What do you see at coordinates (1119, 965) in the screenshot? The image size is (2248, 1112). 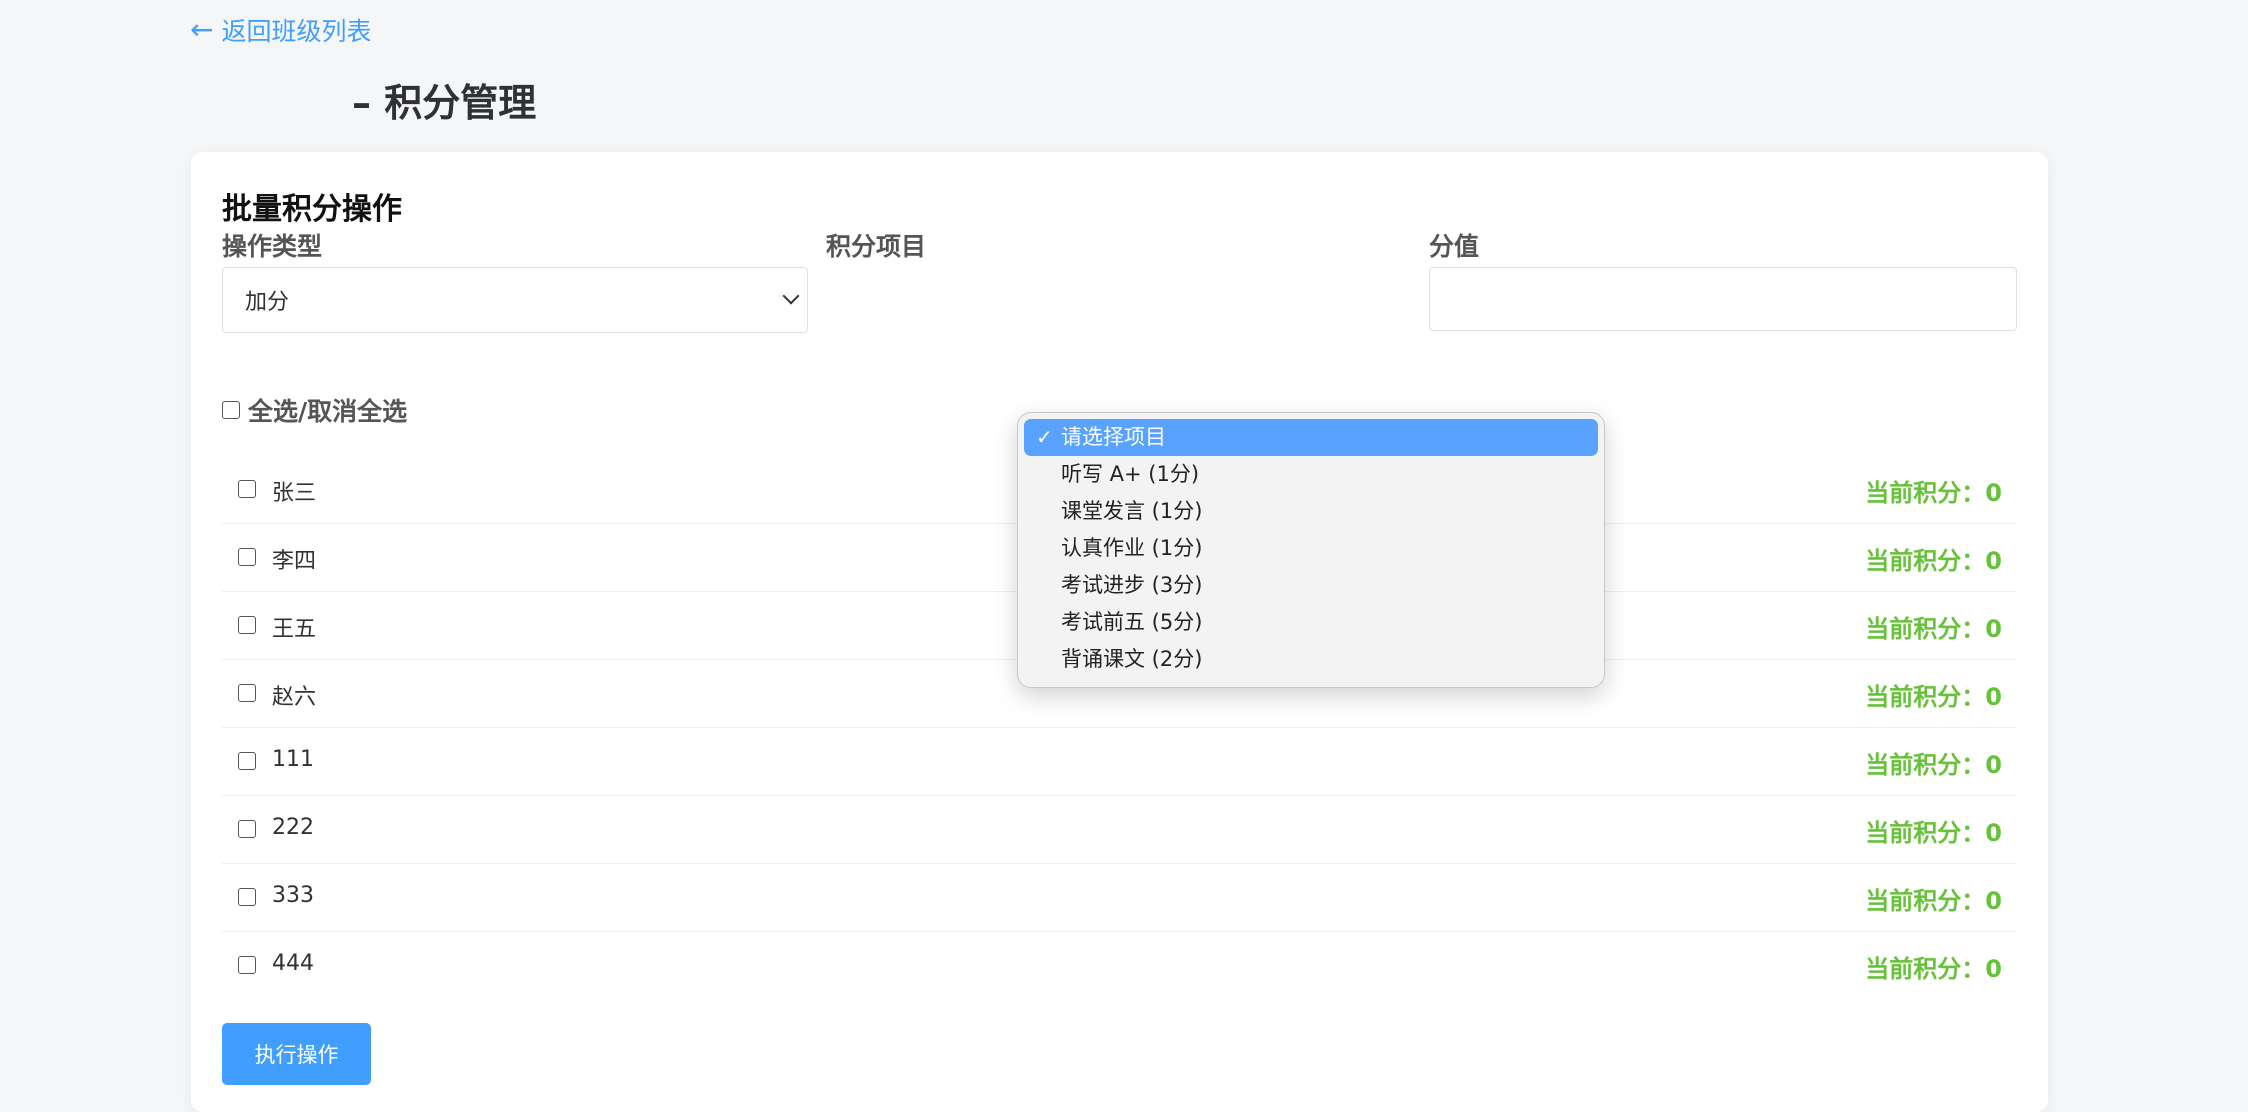 I see `student-row: 444 当前积分：0` at bounding box center [1119, 965].